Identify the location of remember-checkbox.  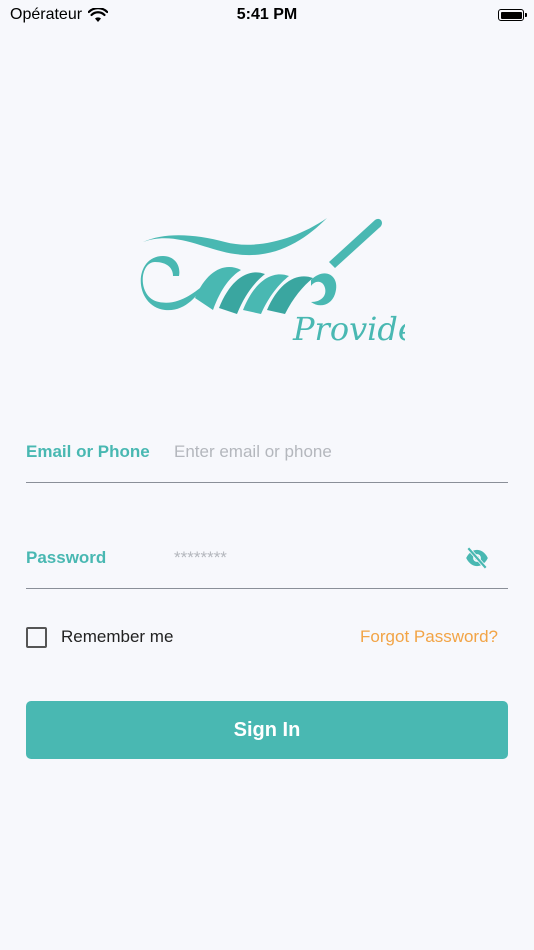
(36, 637).